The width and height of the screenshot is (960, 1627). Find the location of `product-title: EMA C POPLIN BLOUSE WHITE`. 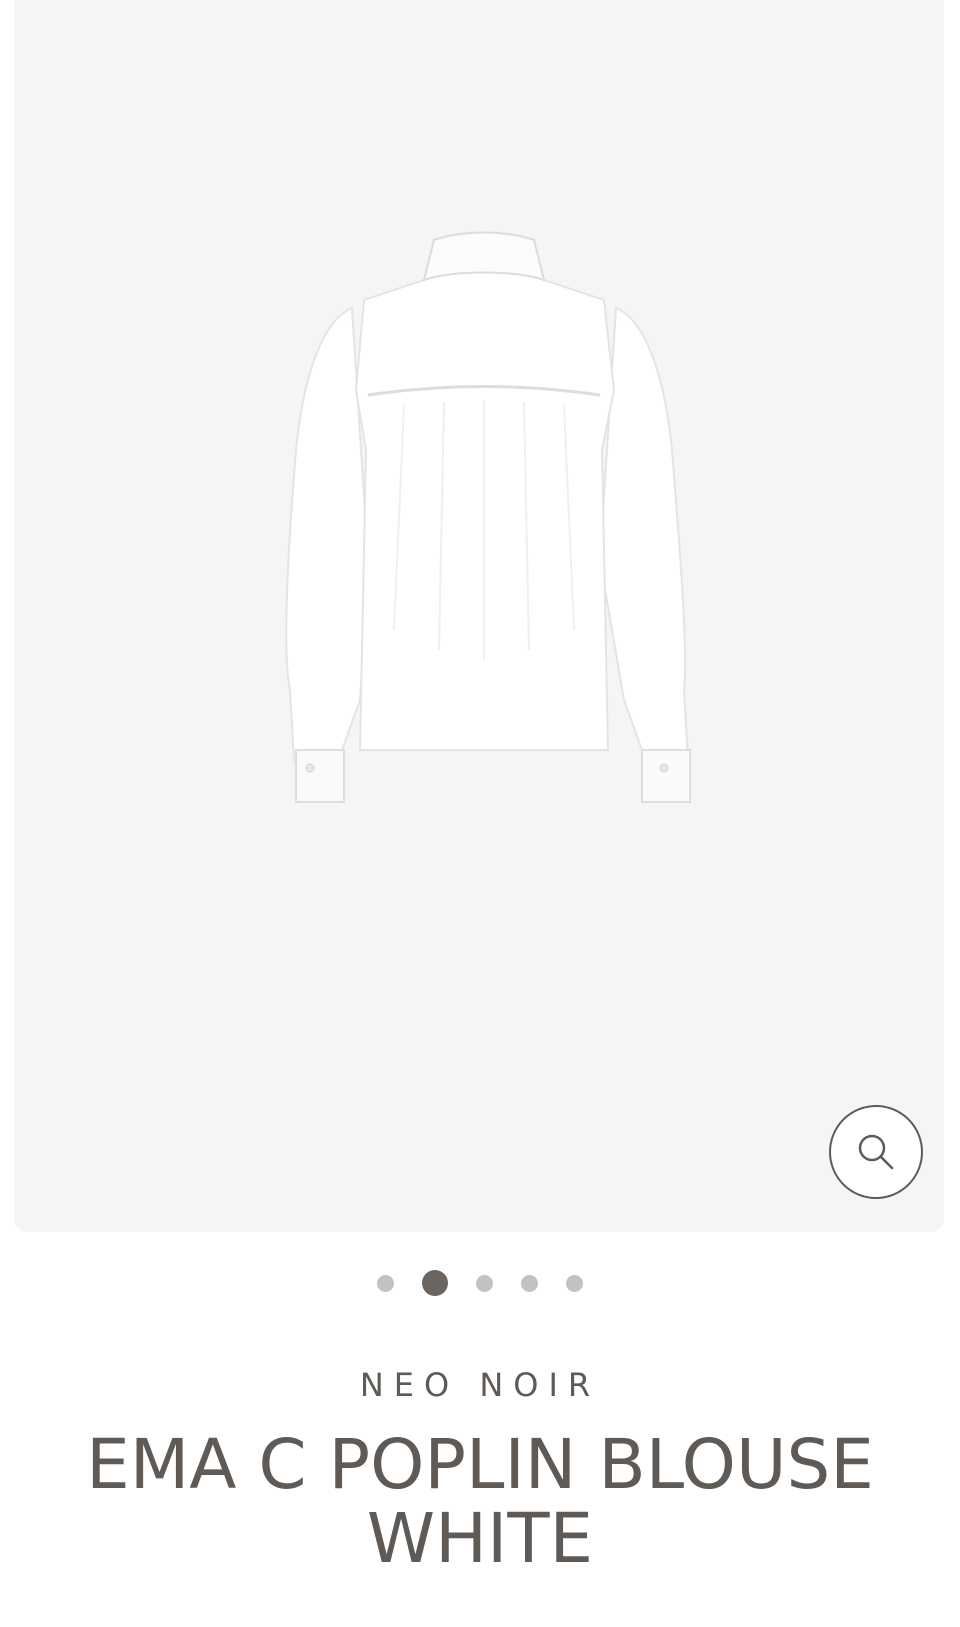

product-title: EMA C POPLIN BLOUSE WHITE is located at coordinates (480, 1502).